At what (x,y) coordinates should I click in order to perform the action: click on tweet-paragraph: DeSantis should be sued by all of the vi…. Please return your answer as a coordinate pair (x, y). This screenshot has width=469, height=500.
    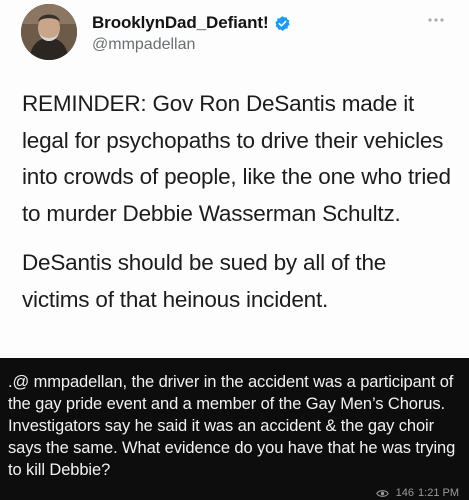
    Looking at the image, I should click on (204, 281).